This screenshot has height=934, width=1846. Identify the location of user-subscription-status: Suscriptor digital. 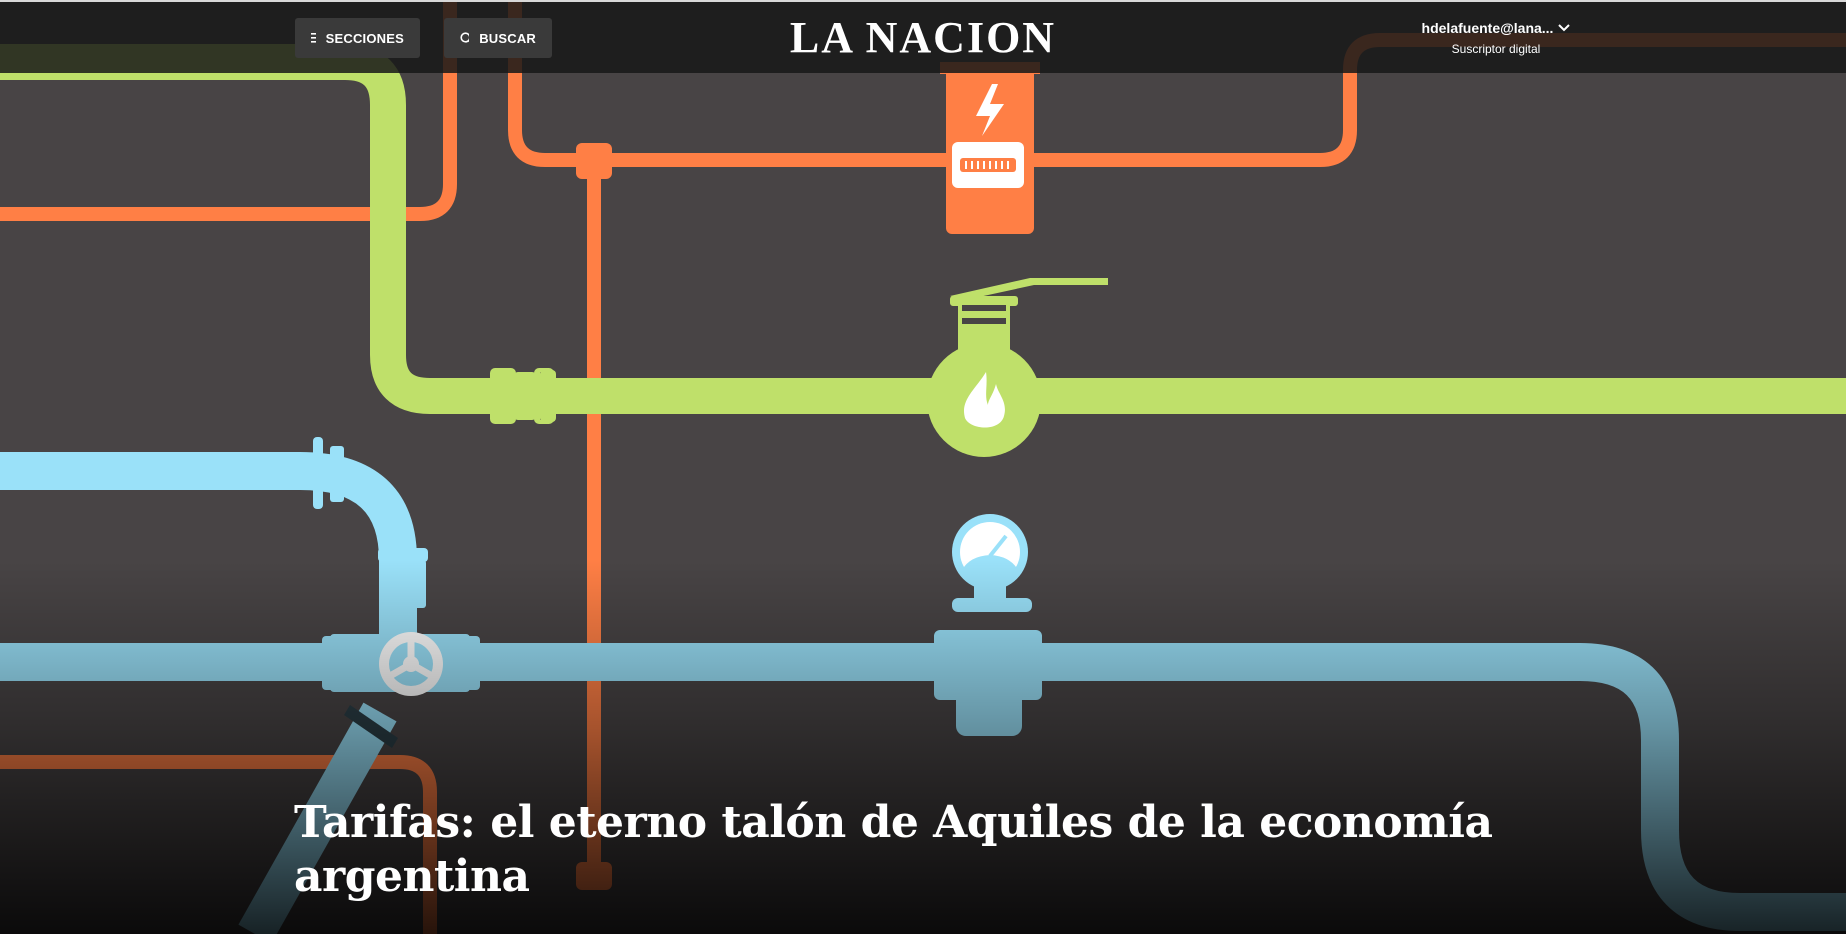
(1496, 49).